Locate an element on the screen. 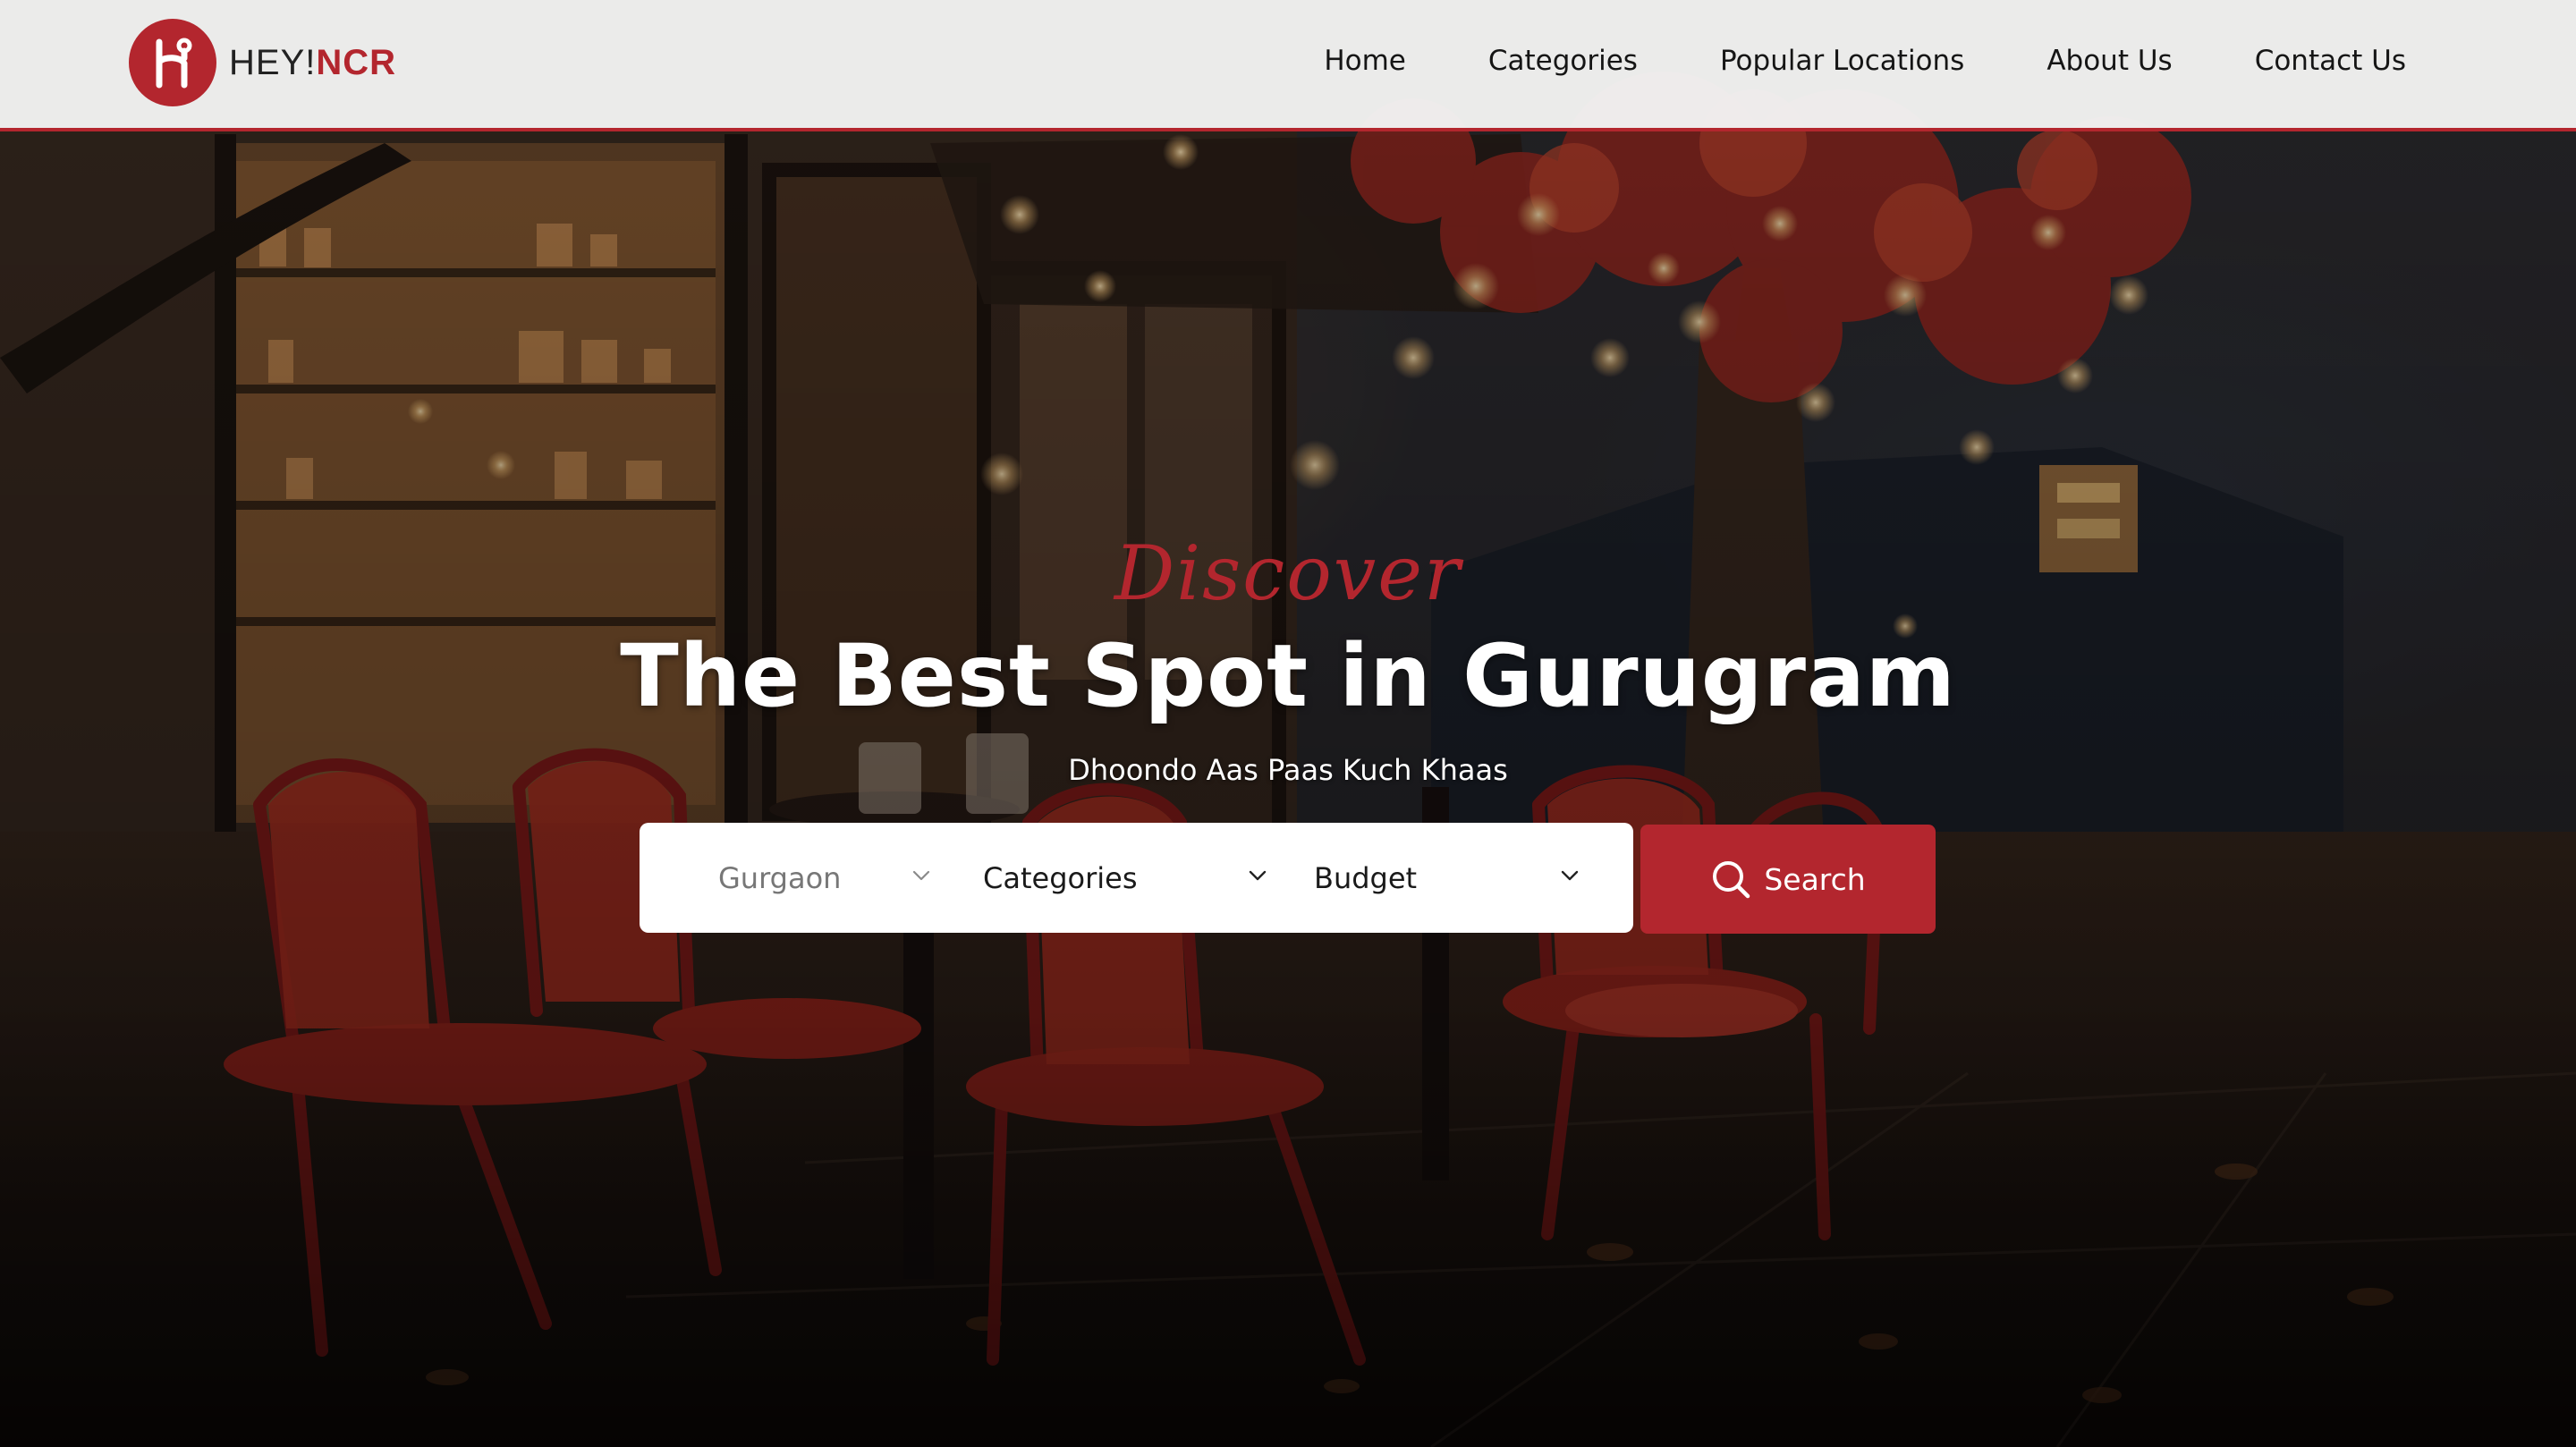 The height and width of the screenshot is (1447, 2576). search-button: Search is located at coordinates (1788, 879).